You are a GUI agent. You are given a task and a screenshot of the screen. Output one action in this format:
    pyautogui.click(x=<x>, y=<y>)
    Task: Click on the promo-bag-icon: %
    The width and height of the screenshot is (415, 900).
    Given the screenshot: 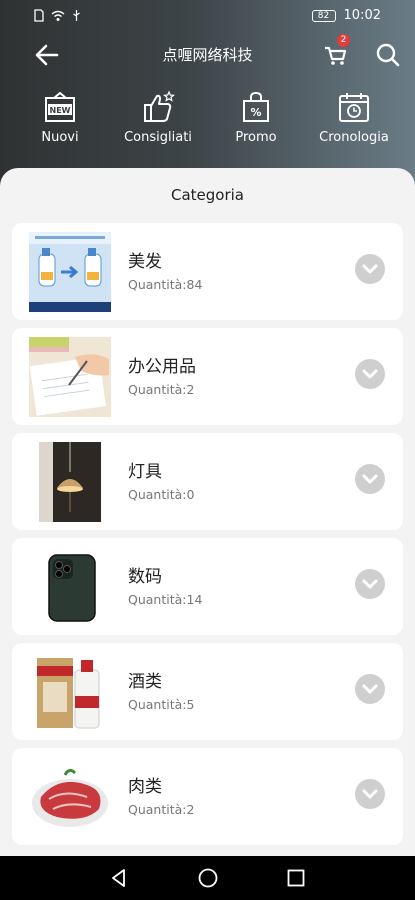 What is the action you would take?
    pyautogui.click(x=256, y=106)
    